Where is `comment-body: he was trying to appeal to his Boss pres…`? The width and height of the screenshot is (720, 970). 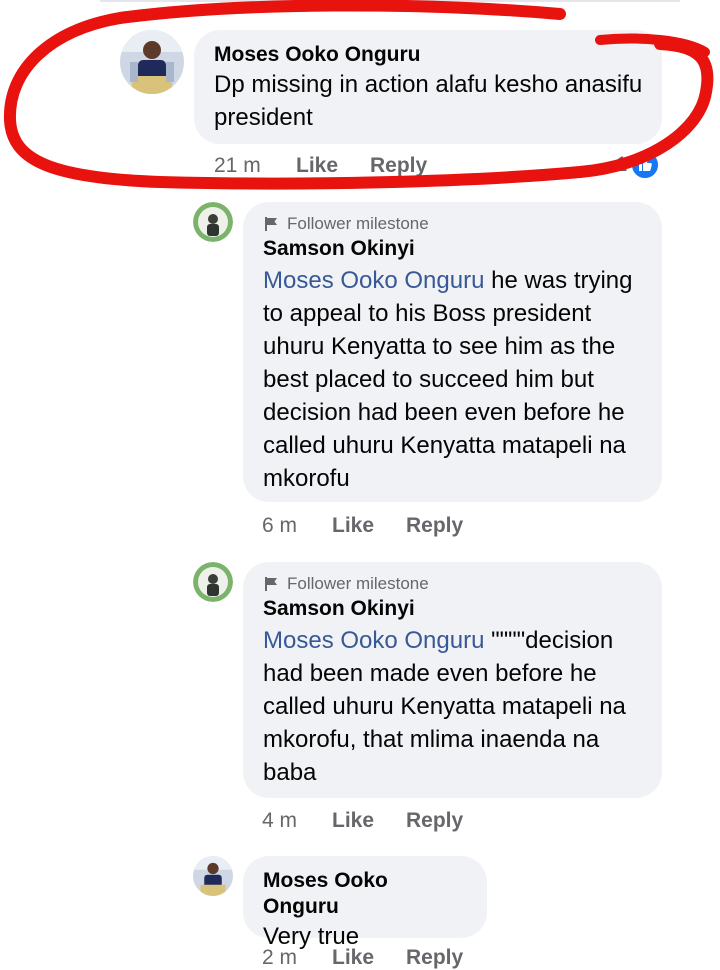 comment-body: he was trying to appeal to his Boss pres… is located at coordinates (448, 379).